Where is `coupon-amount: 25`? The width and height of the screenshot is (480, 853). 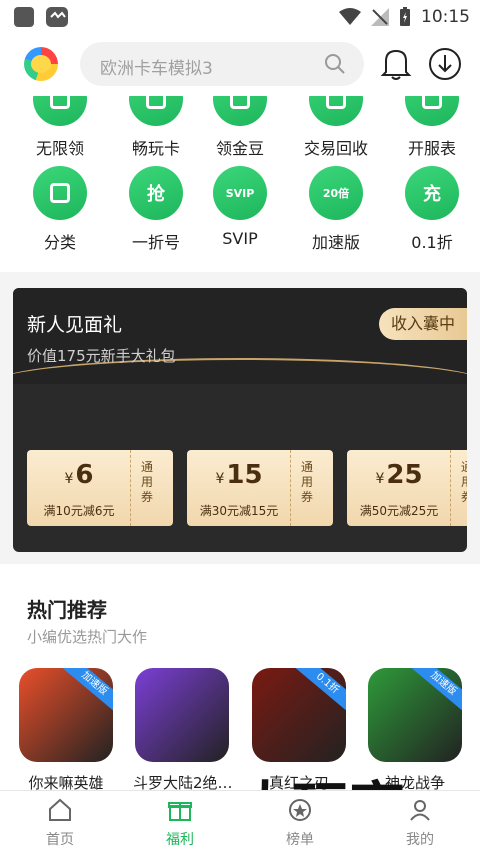 coupon-amount: 25 is located at coordinates (404, 475).